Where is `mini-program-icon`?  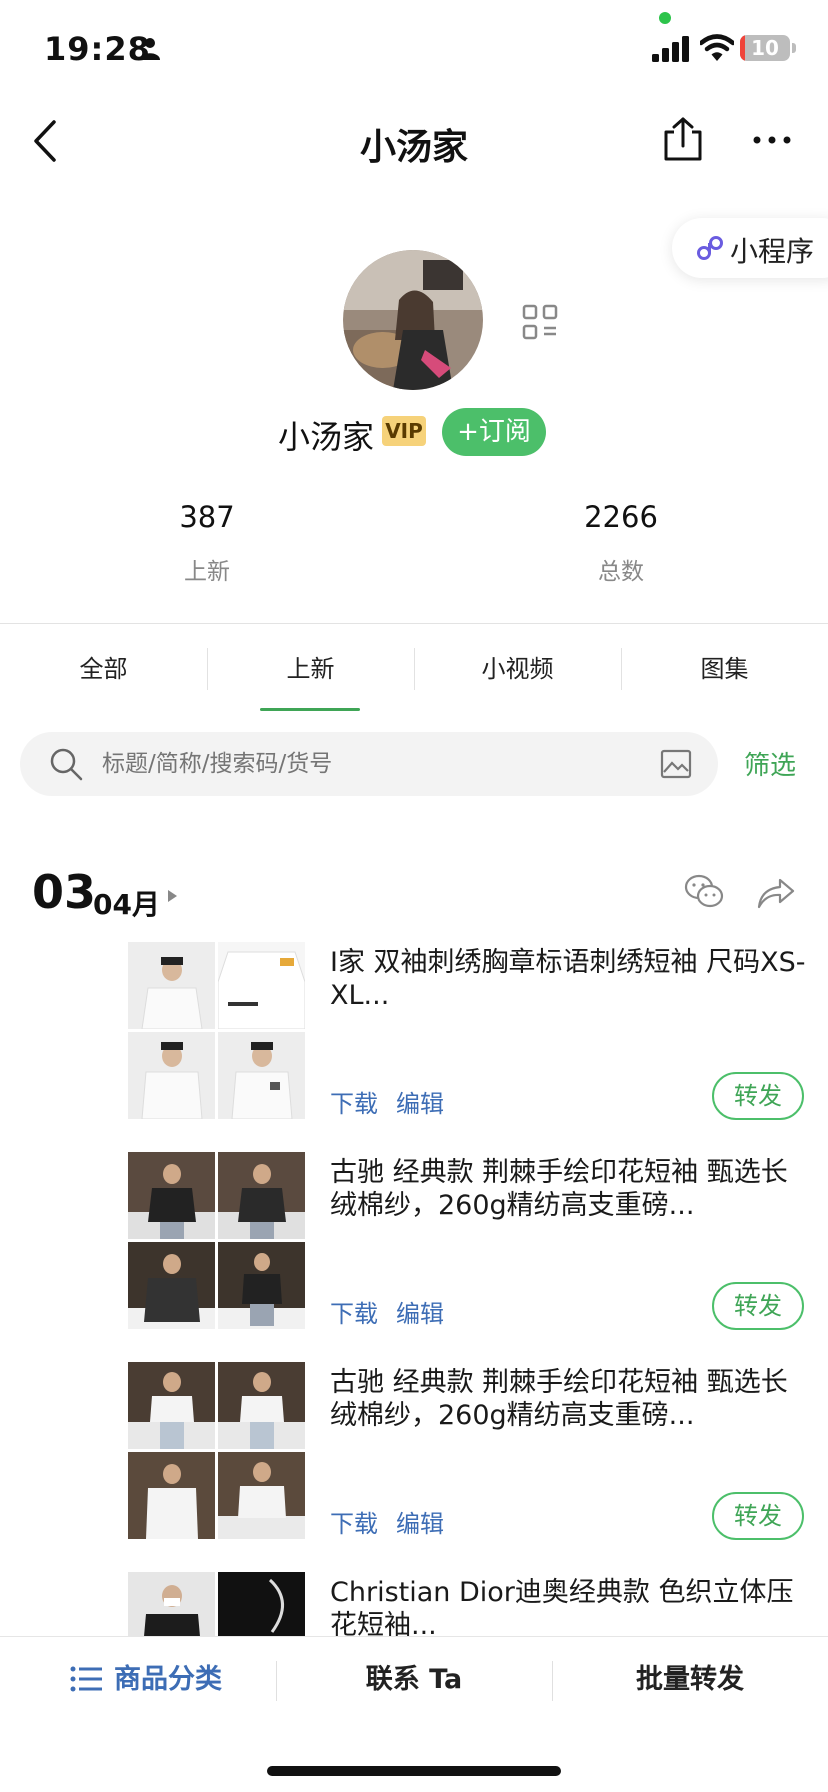
mini-program-icon is located at coordinates (710, 248).